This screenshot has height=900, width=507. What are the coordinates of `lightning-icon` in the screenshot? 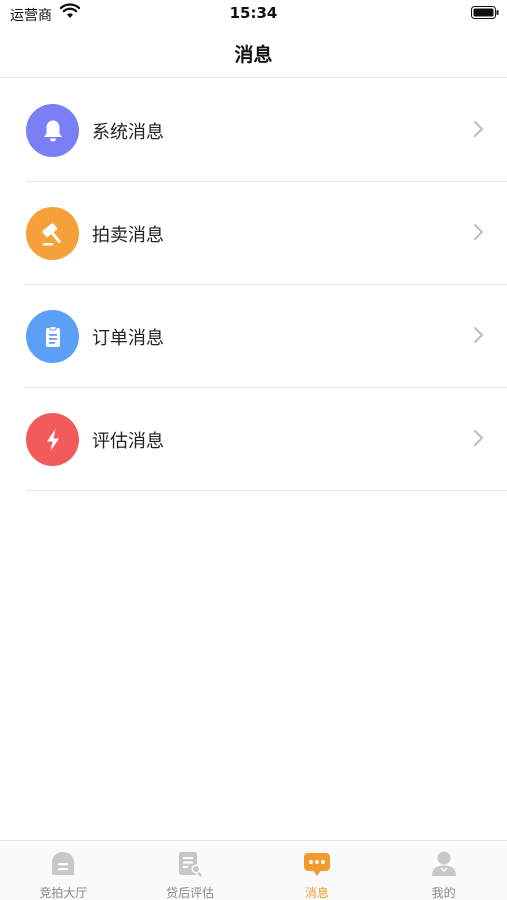 It's located at (52, 439).